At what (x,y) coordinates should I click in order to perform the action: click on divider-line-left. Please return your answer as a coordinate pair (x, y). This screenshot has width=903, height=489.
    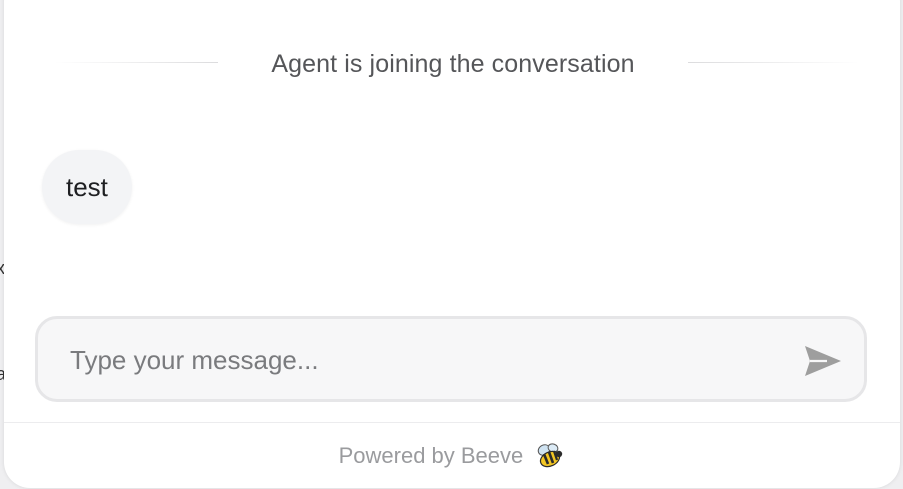
    Looking at the image, I should click on (136, 62).